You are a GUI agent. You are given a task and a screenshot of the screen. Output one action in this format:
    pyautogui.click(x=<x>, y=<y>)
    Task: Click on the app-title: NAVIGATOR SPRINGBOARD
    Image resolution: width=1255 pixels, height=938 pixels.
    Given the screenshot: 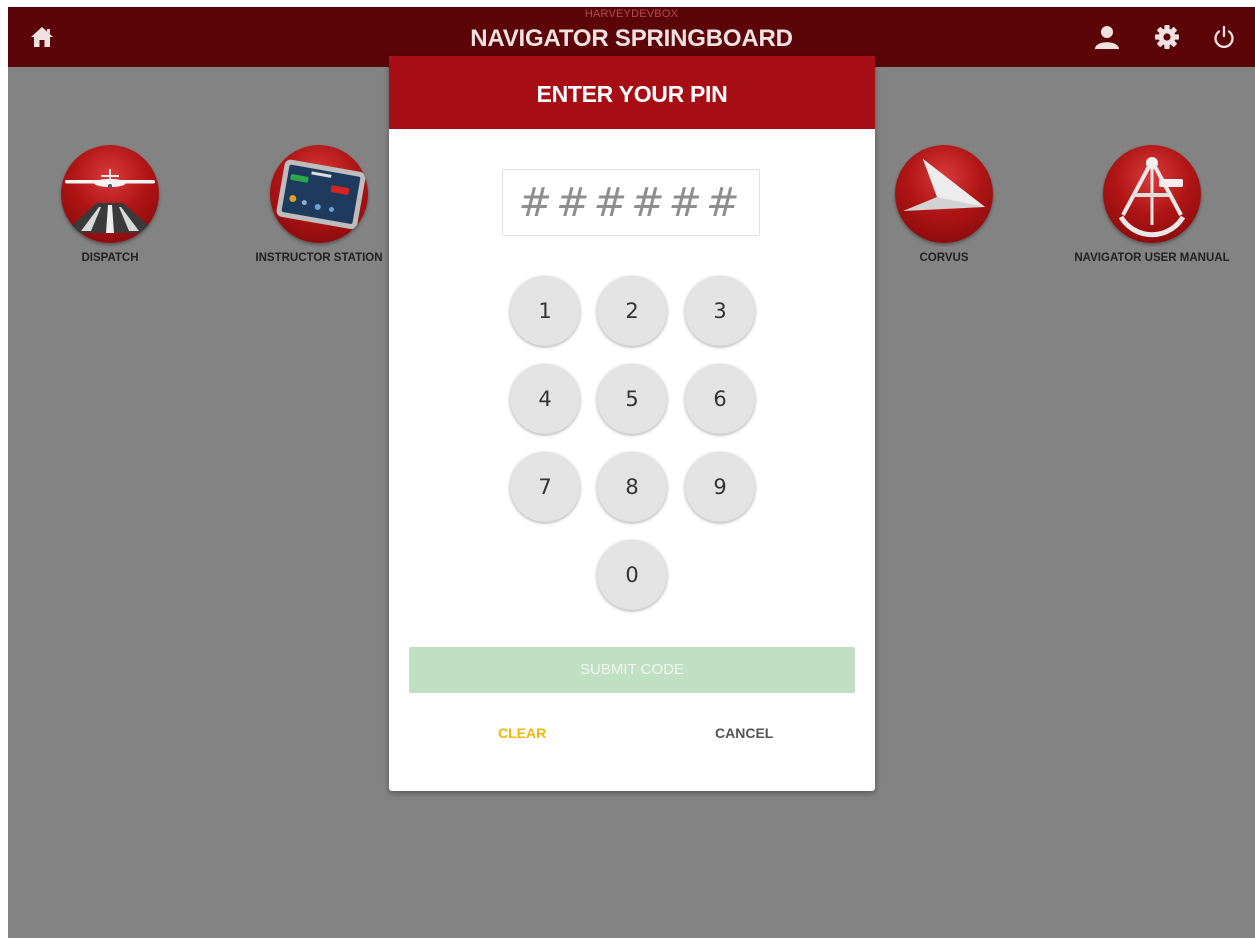 What is the action you would take?
    pyautogui.click(x=631, y=38)
    